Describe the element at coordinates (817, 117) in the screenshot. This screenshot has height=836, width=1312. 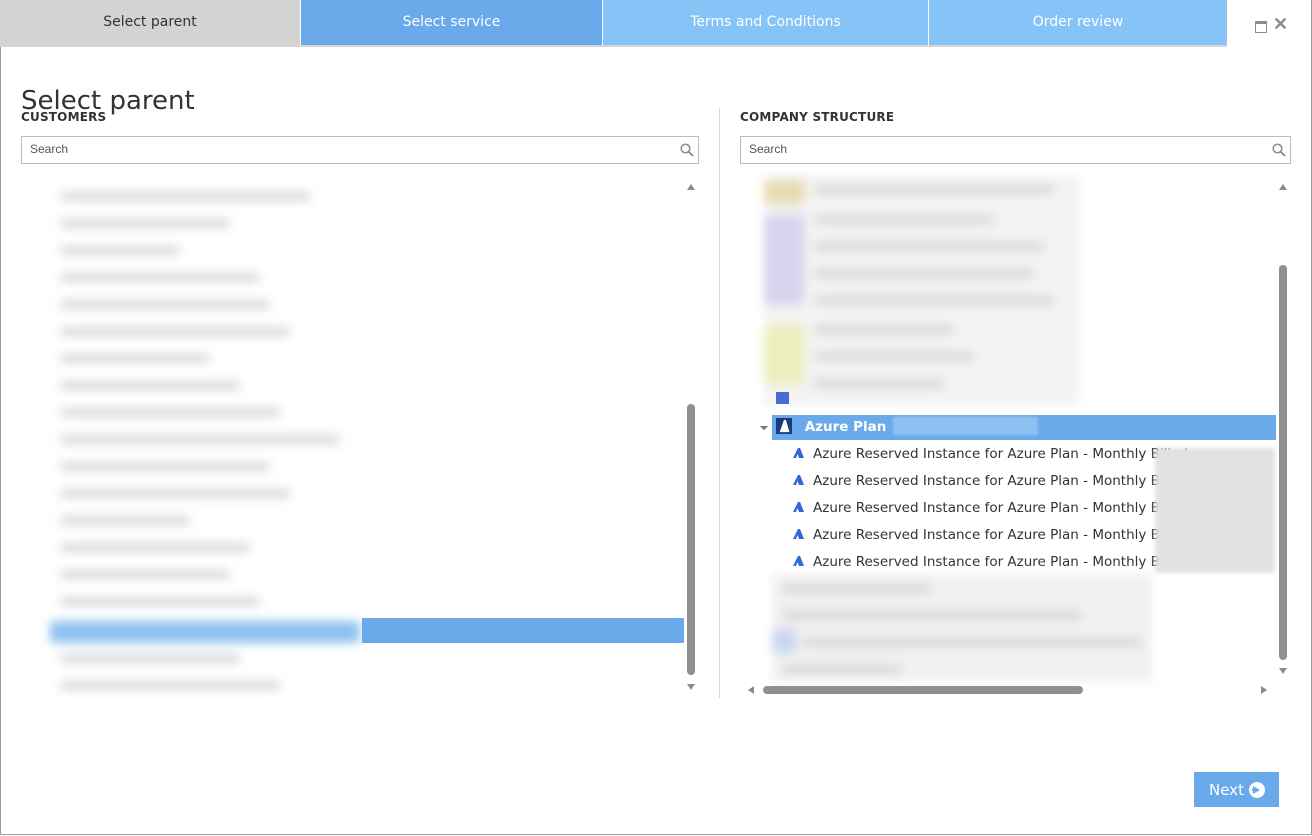
I see `company-structure-label: COMPANY STRUCTURE` at that location.